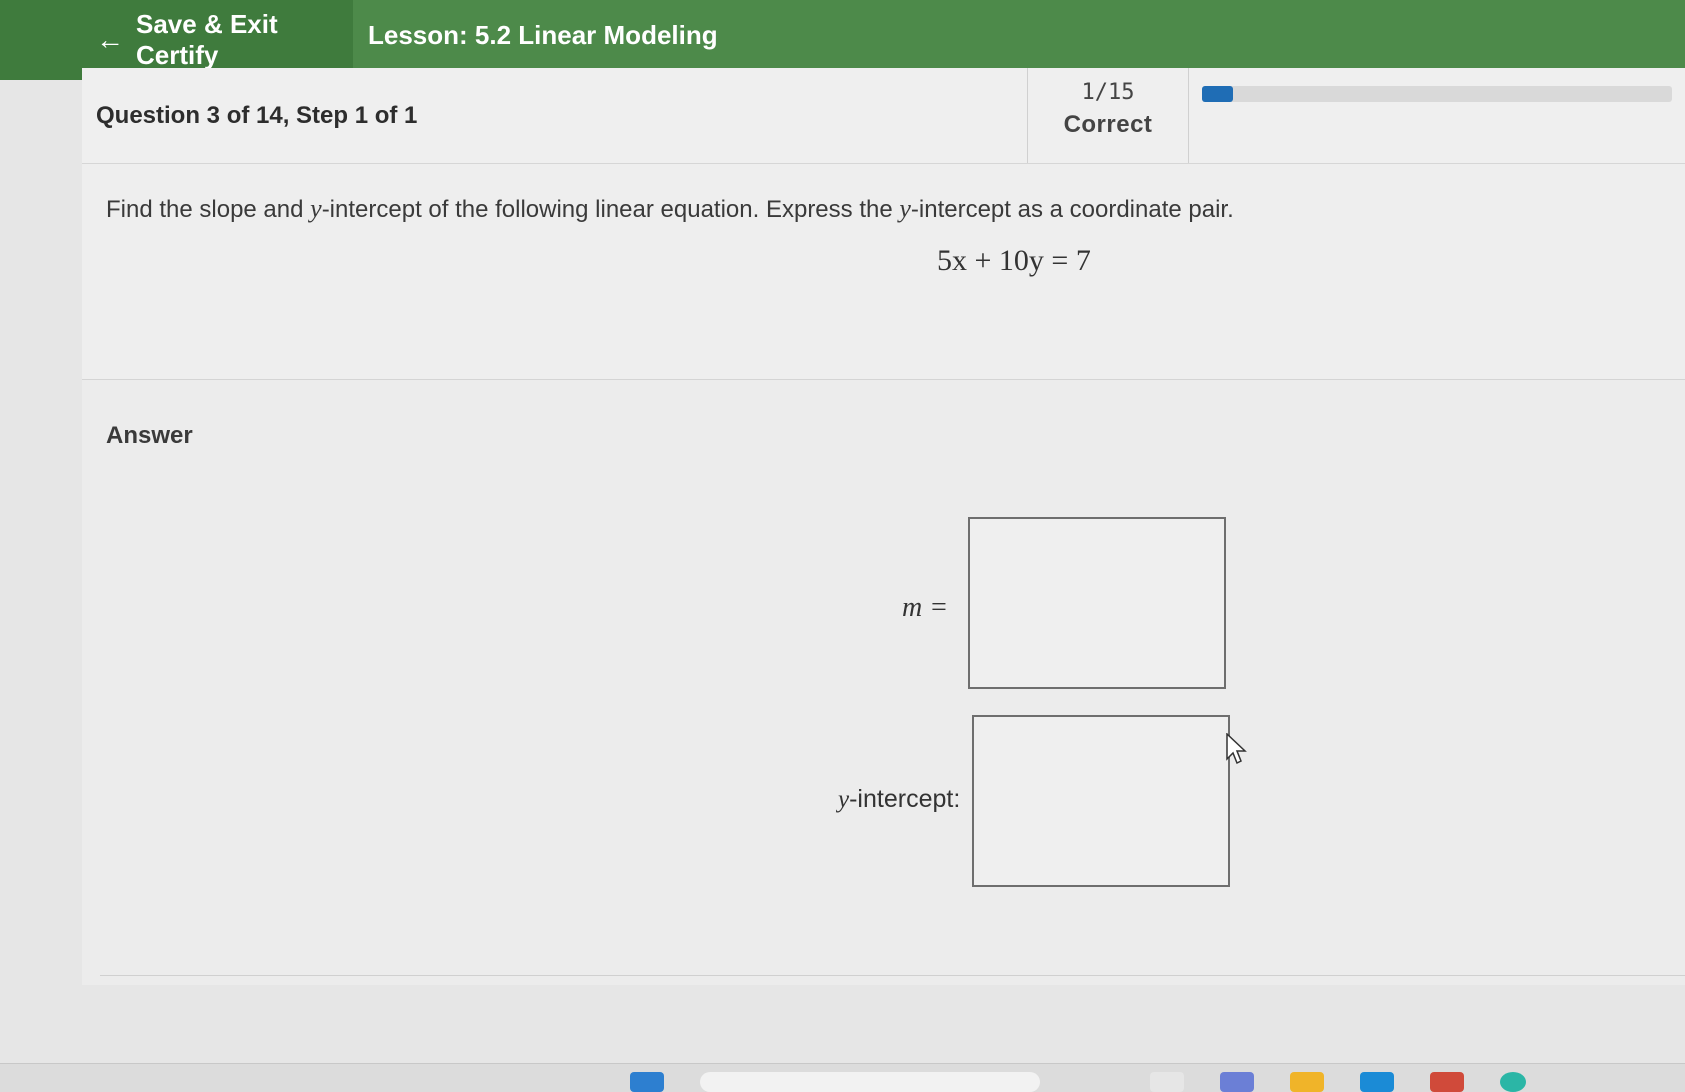 The width and height of the screenshot is (1685, 1092). Describe the element at coordinates (257, 115) in the screenshot. I see `question-step: Question 3 of 14, Step 1 of 1` at that location.